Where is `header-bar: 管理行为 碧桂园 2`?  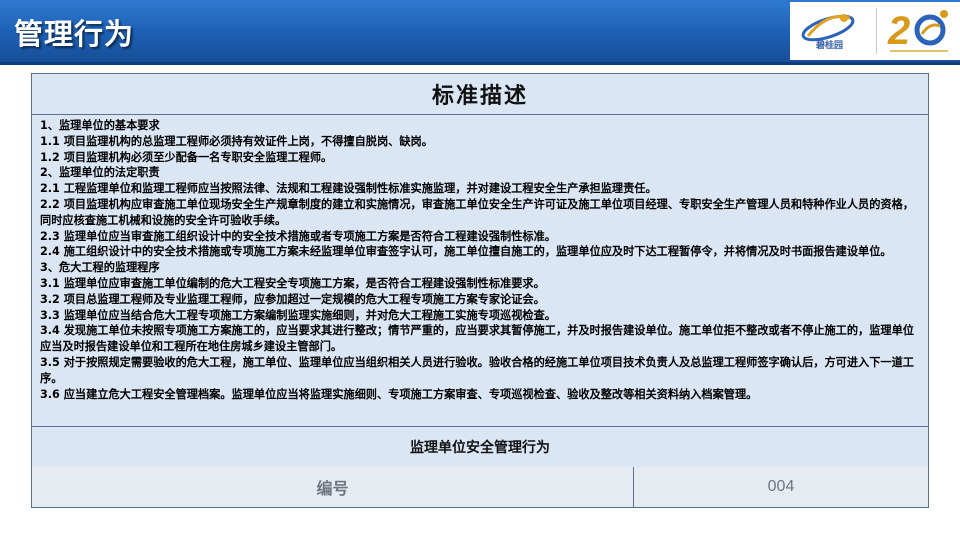 header-bar: 管理行为 碧桂园 2 is located at coordinates (480, 31).